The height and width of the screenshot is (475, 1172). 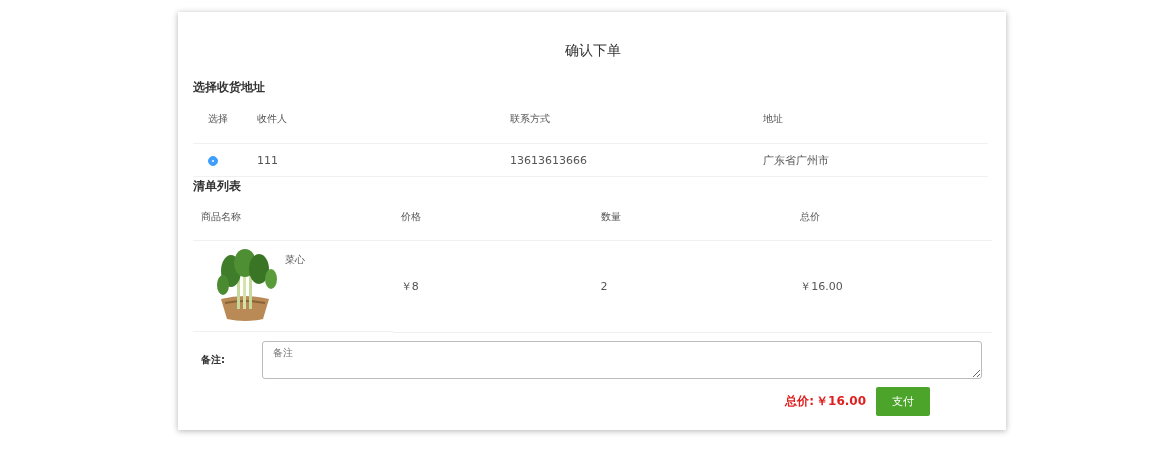 What do you see at coordinates (604, 286) in the screenshot?
I see `table-cell: 2` at bounding box center [604, 286].